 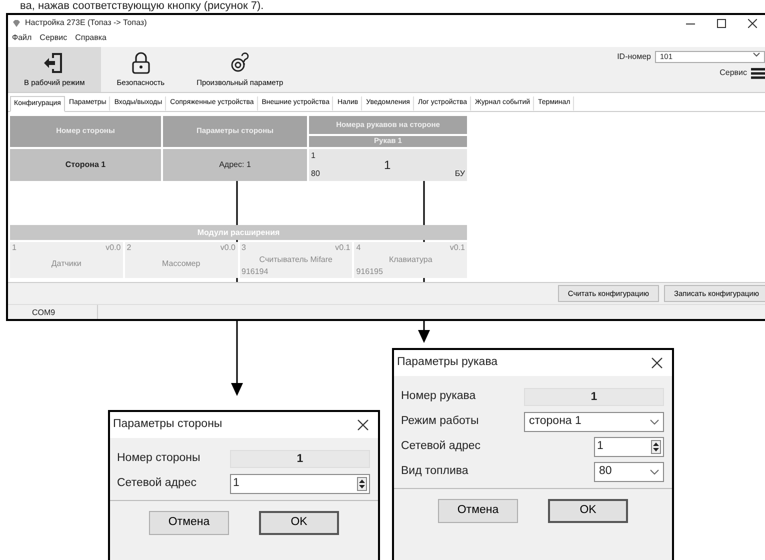 What do you see at coordinates (634, 57) in the screenshot?
I see `id-label: ID-номер` at bounding box center [634, 57].